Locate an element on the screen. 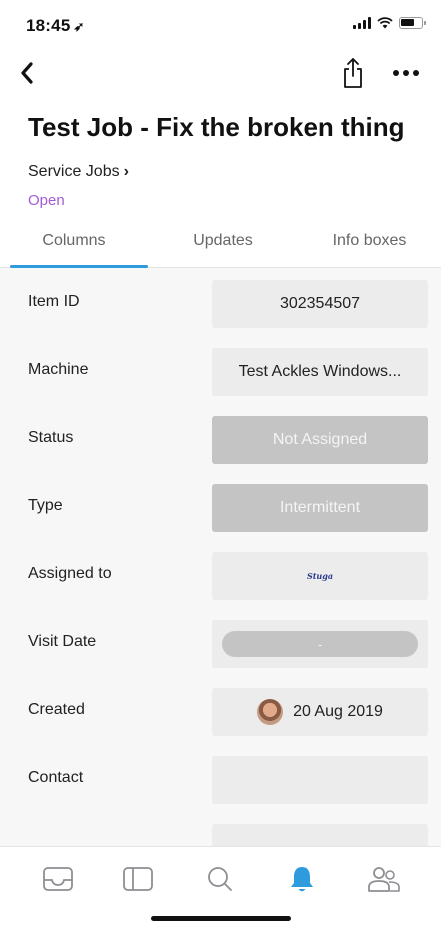 The width and height of the screenshot is (441, 929). field-label: Type is located at coordinates (45, 505).